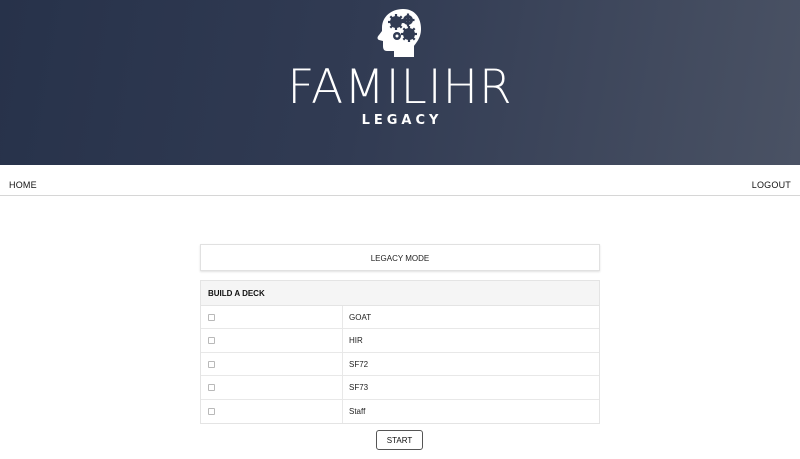 The height and width of the screenshot is (459, 800). I want to click on deck-option-label: SF73, so click(359, 388).